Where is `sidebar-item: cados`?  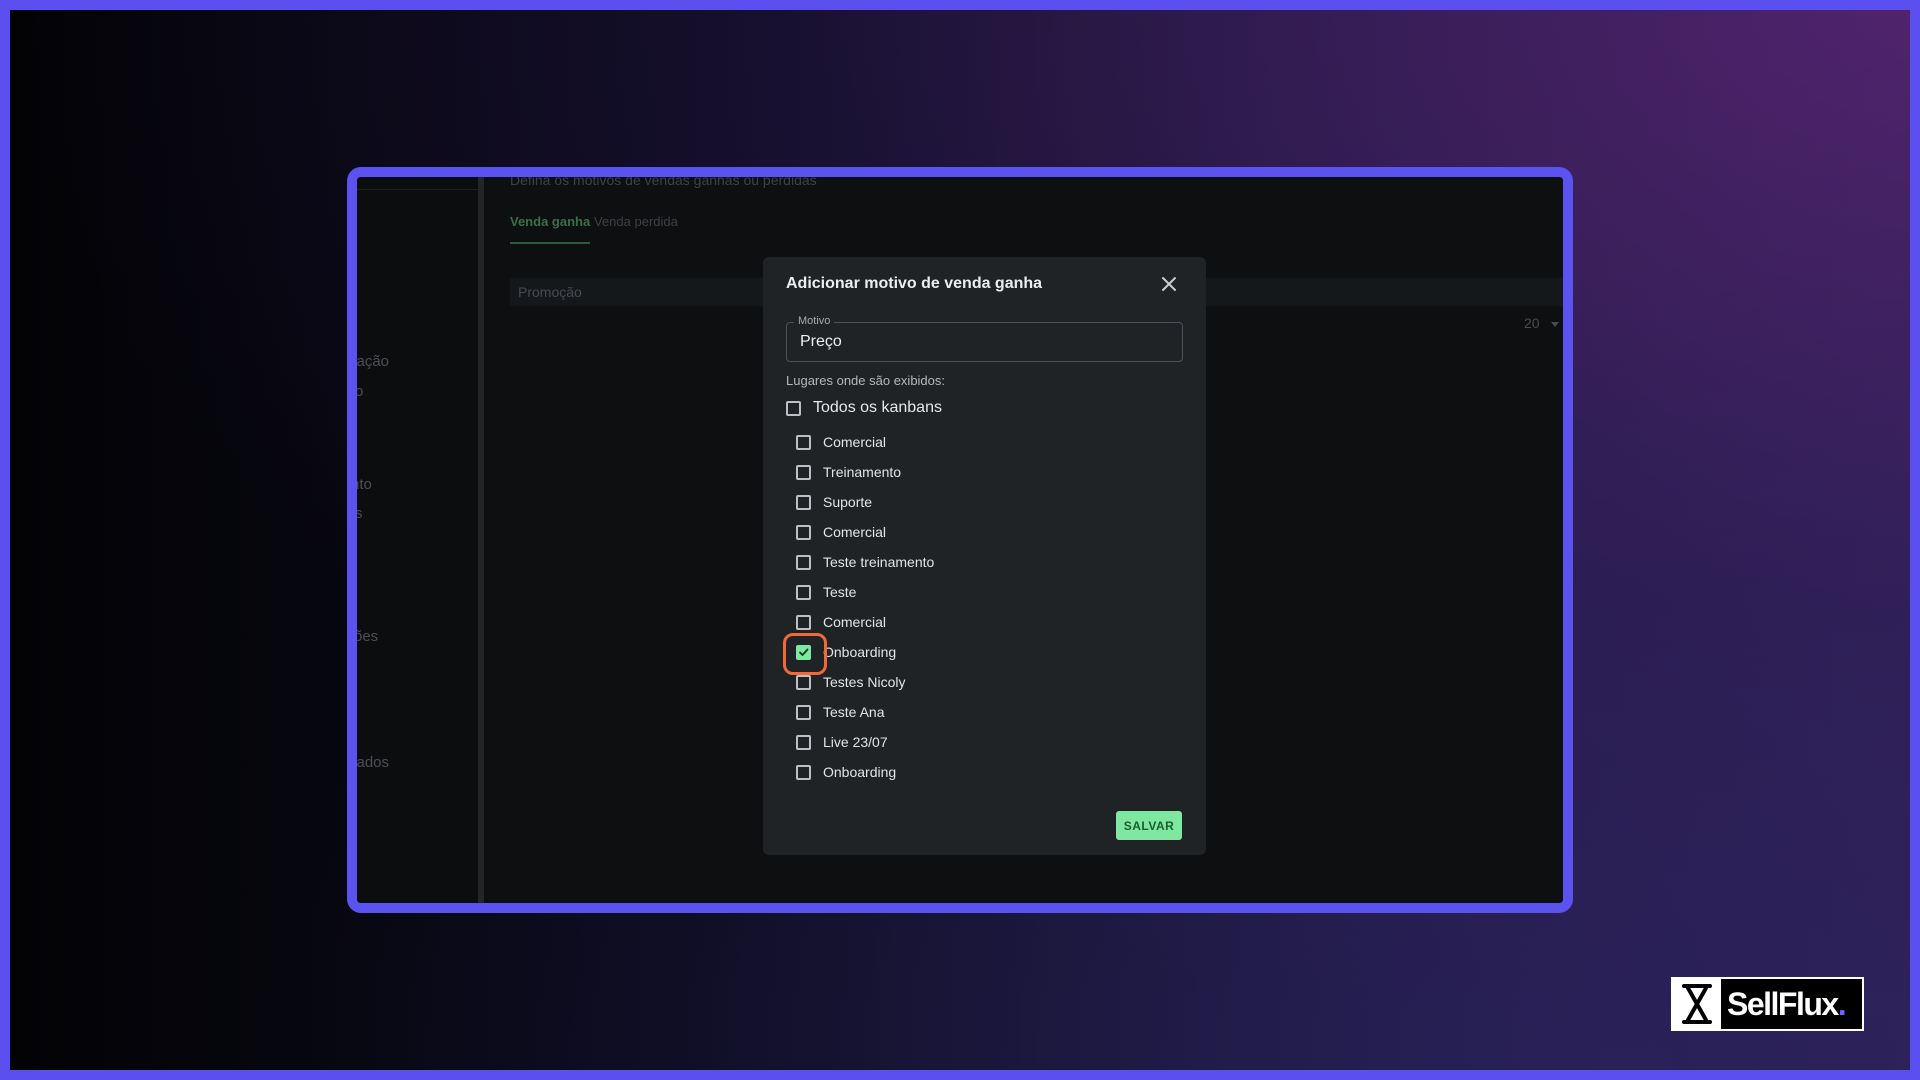
sidebar-item: cados is located at coordinates (373, 762).